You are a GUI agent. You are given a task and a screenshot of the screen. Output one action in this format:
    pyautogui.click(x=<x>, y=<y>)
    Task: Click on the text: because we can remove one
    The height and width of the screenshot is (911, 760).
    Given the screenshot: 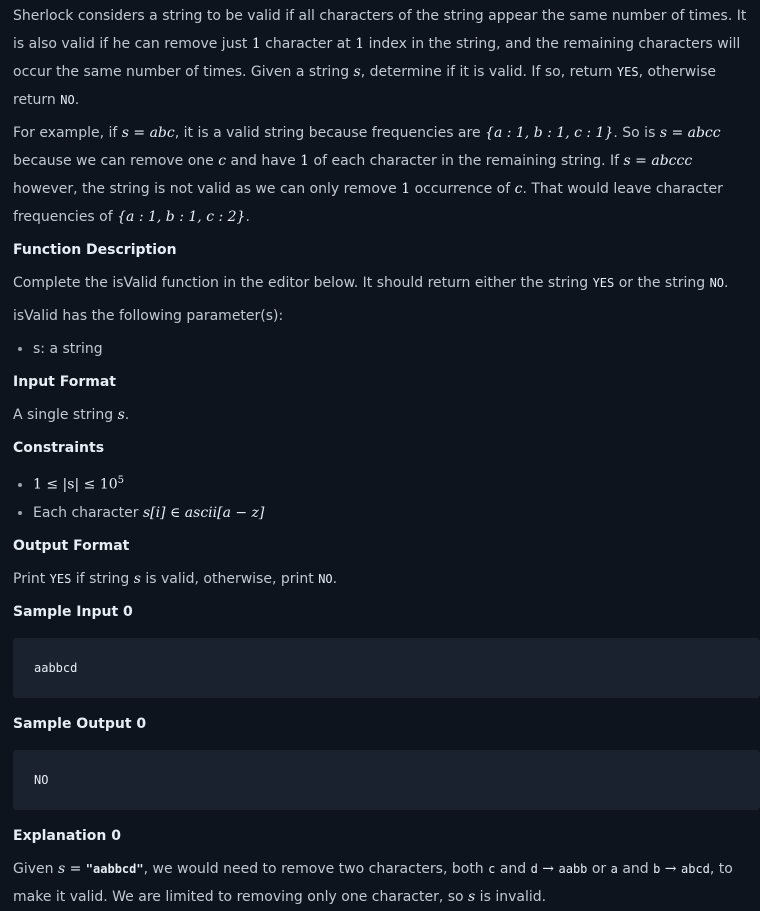 What is the action you would take?
    pyautogui.click(x=116, y=161)
    